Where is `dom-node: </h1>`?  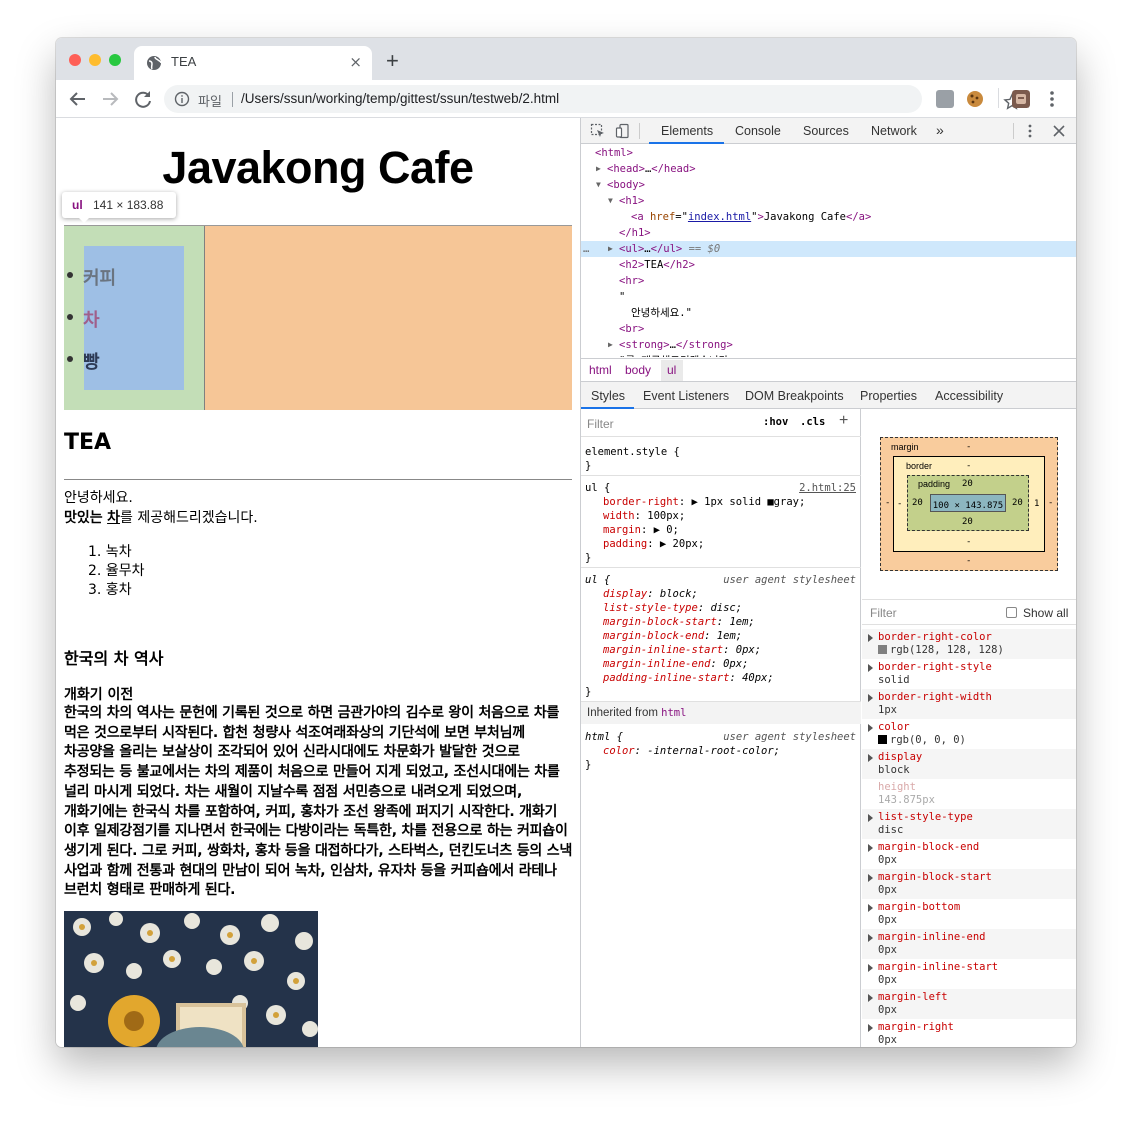
dom-node: </h1> is located at coordinates (635, 233).